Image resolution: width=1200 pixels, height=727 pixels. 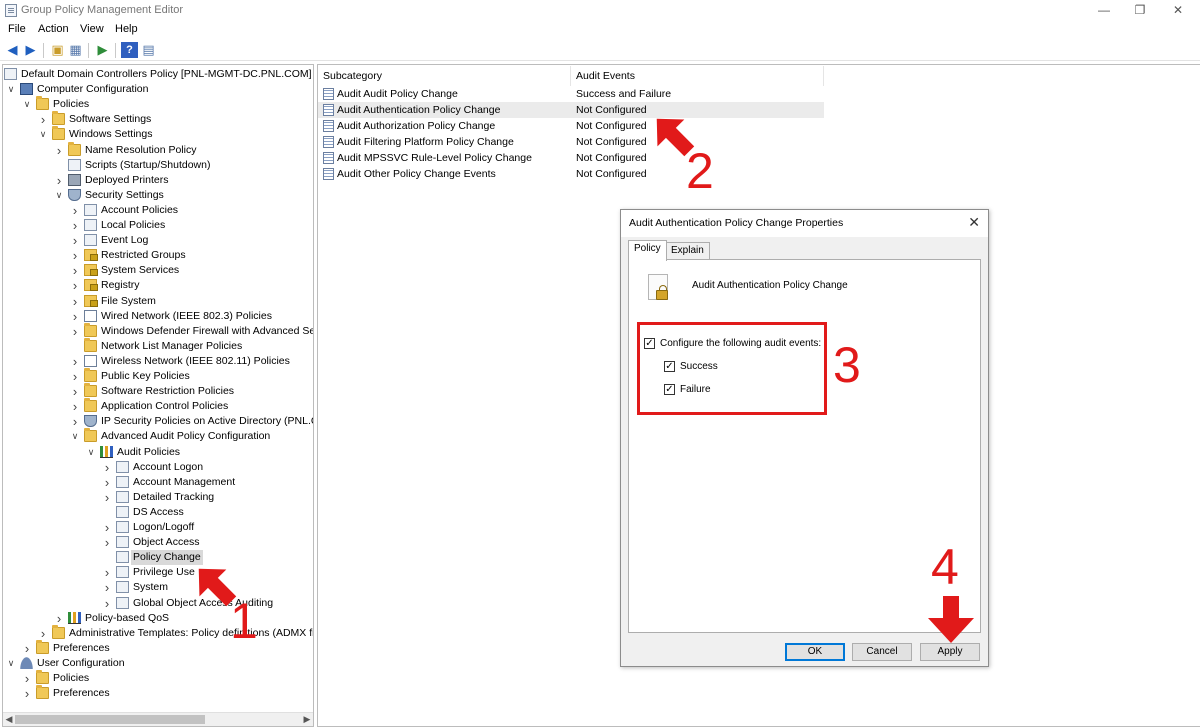 What do you see at coordinates (30, 50) in the screenshot?
I see `forward-arrow-icon: ▶` at bounding box center [30, 50].